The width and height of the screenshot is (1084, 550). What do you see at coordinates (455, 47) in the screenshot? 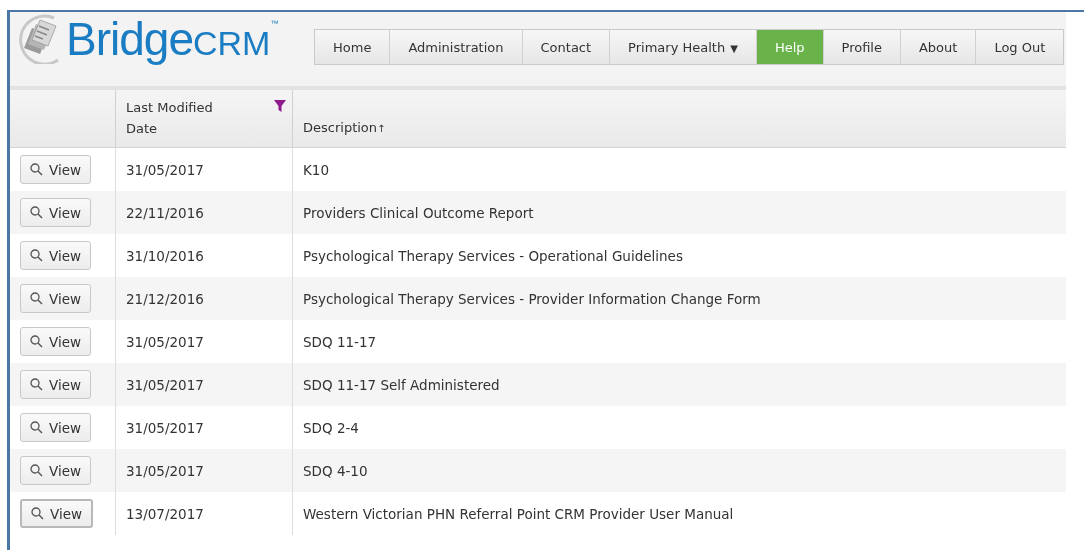
I see `nav-tab: Administration` at bounding box center [455, 47].